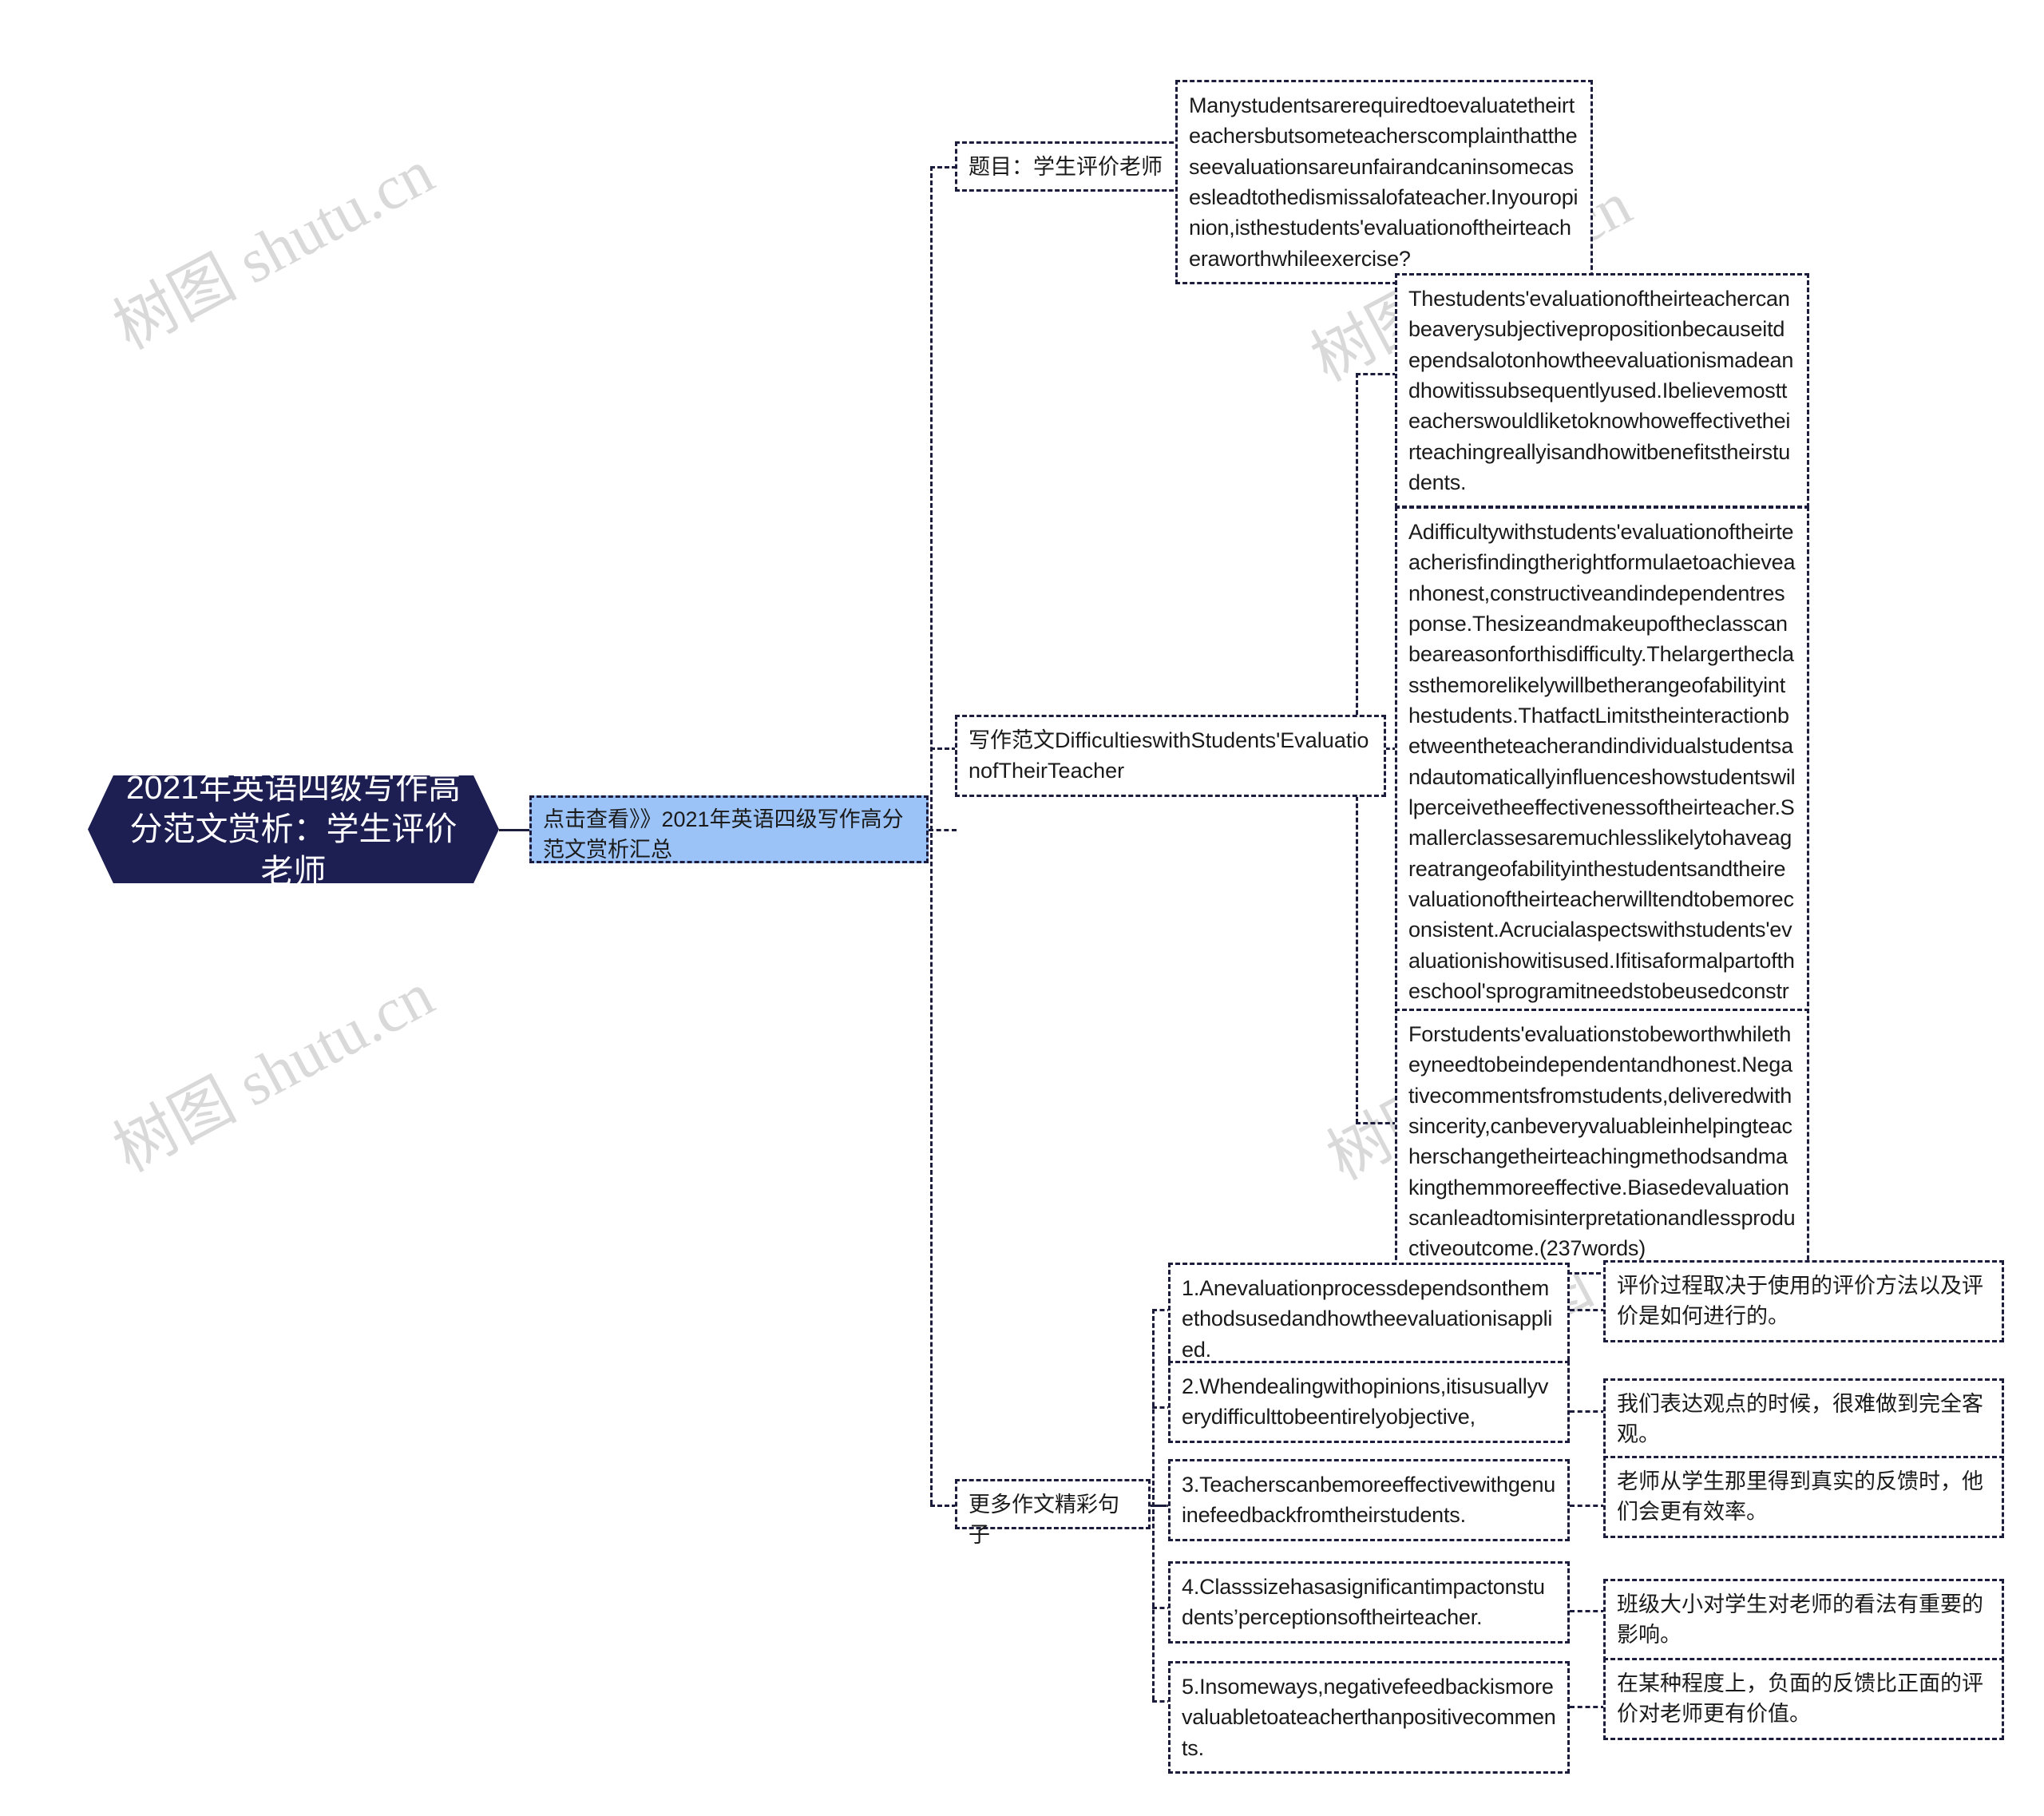 Image resolution: width=2044 pixels, height=1816 pixels. Describe the element at coordinates (723, 834) in the screenshot. I see `link-node-label: 点击查看》》2021年英语四级写作高分范文赏析汇总` at that location.